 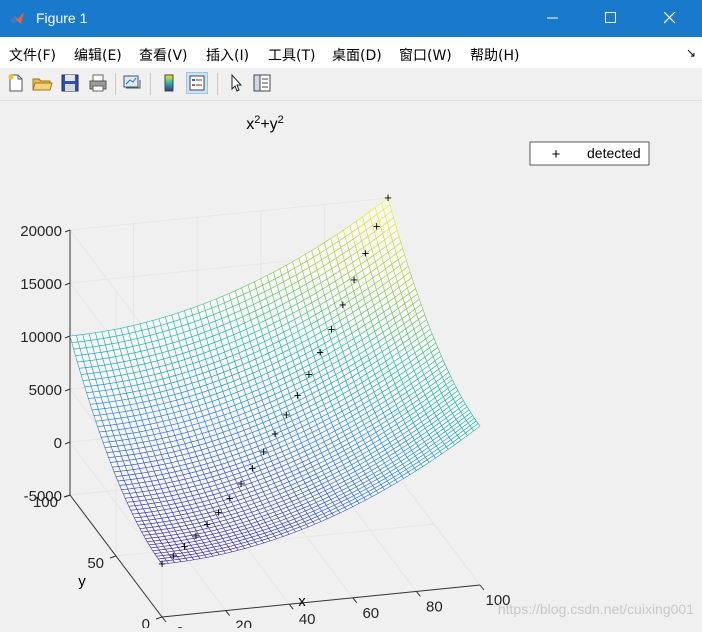 I want to click on title-bar: Figure 1, so click(x=351, y=18).